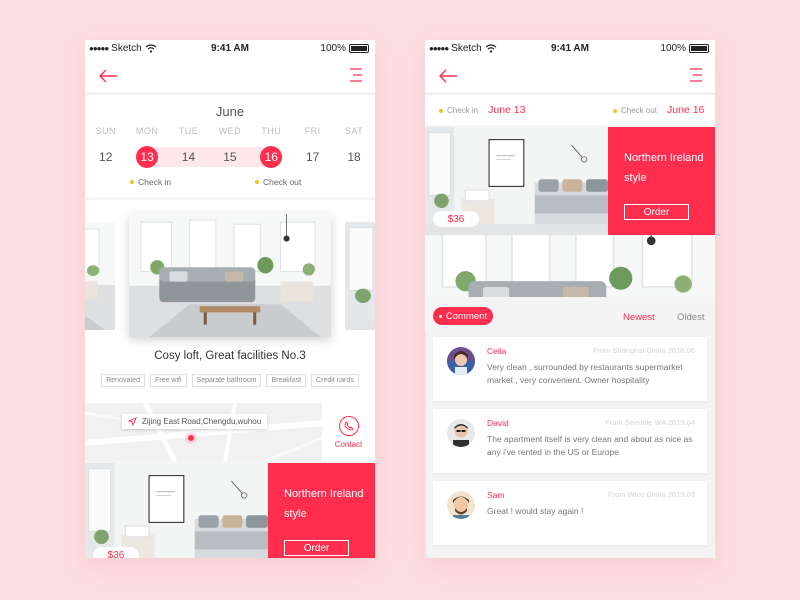  What do you see at coordinates (570, 110) in the screenshot?
I see `stay-dates-bar: Check in June 13 Check out June 16` at bounding box center [570, 110].